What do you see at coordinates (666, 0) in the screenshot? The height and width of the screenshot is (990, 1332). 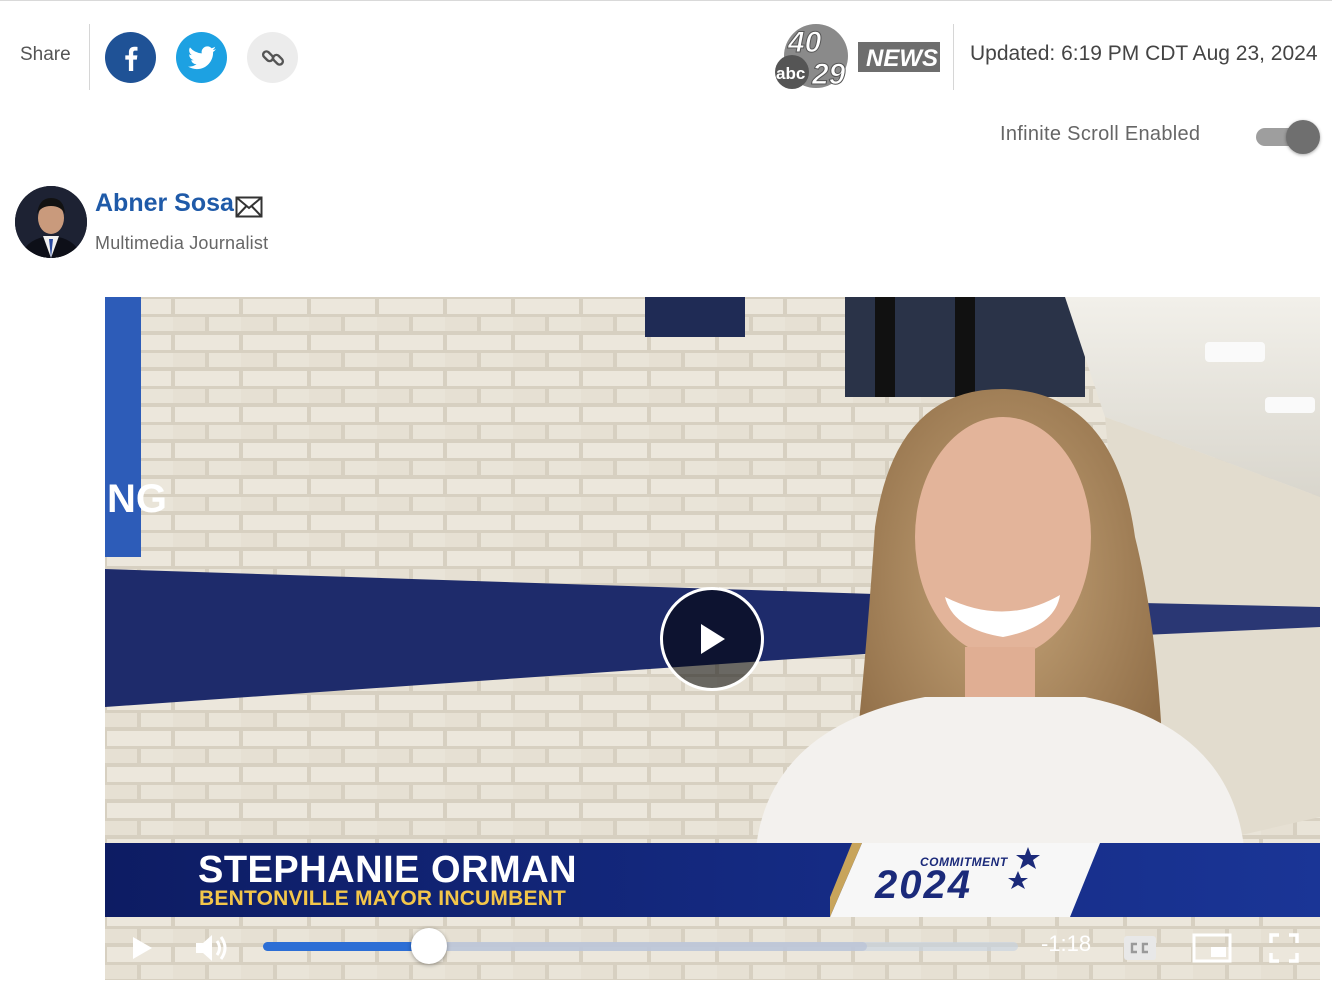 I see `top-divider` at bounding box center [666, 0].